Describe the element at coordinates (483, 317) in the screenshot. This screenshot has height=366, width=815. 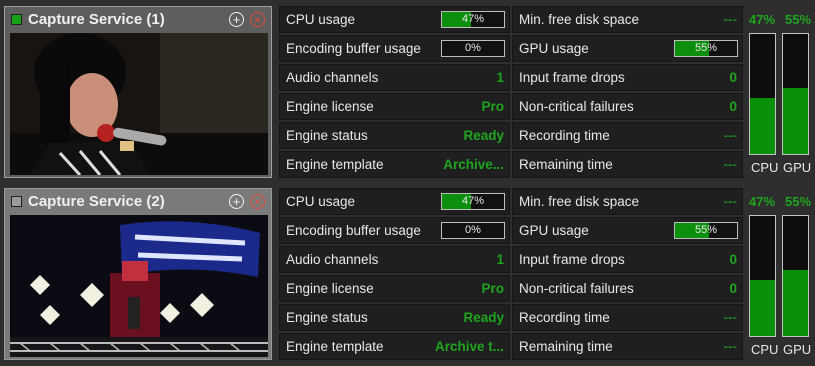
I see `stat-value: Ready` at that location.